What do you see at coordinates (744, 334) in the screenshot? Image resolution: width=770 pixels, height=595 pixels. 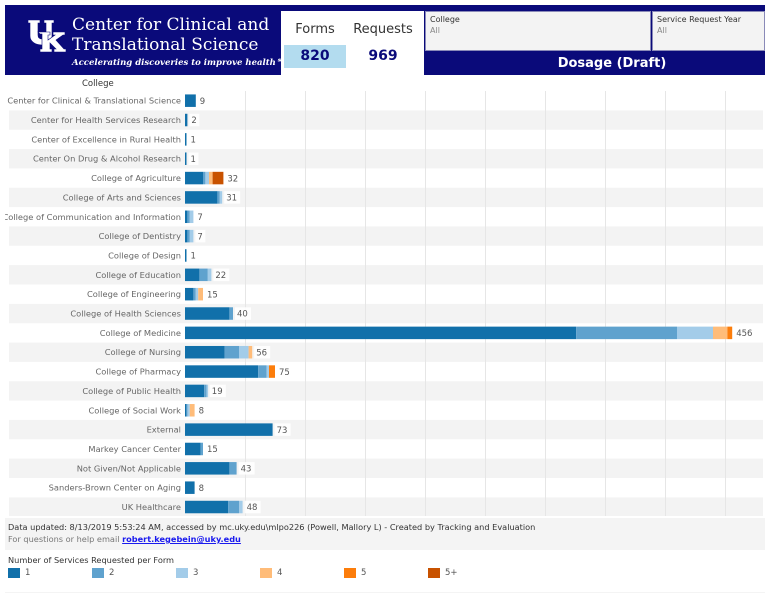 I see `total-label: 456` at bounding box center [744, 334].